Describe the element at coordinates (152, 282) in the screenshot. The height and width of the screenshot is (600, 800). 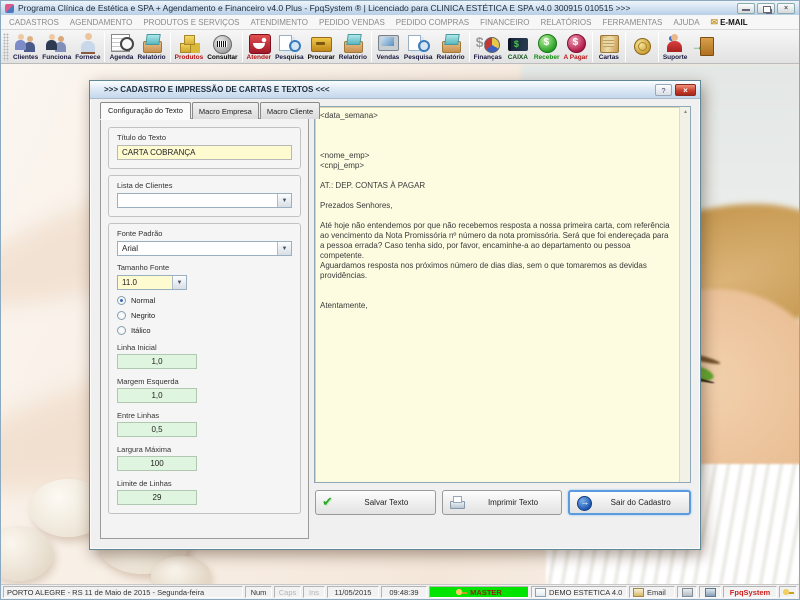
I see `tamanho-fonte-select: 11.0 ▼` at that location.